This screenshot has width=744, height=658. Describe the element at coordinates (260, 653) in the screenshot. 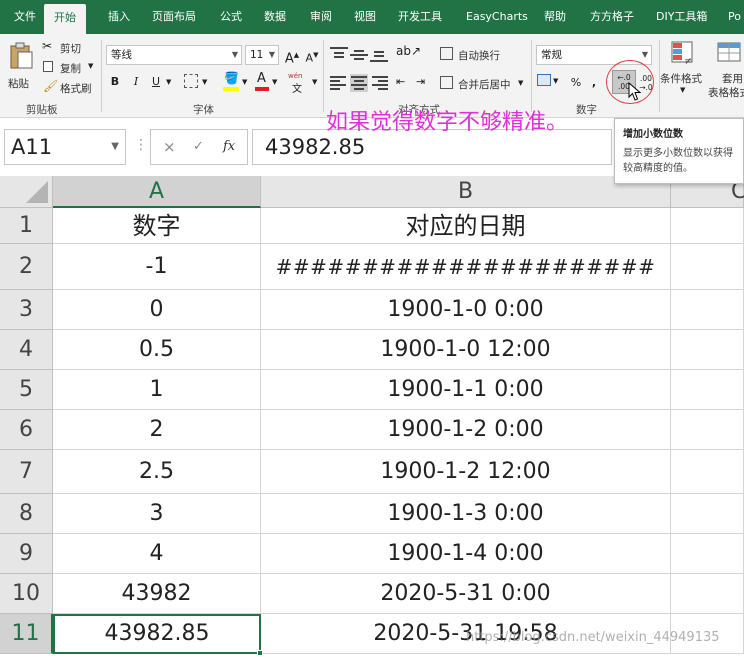

I see `fill-handle` at that location.